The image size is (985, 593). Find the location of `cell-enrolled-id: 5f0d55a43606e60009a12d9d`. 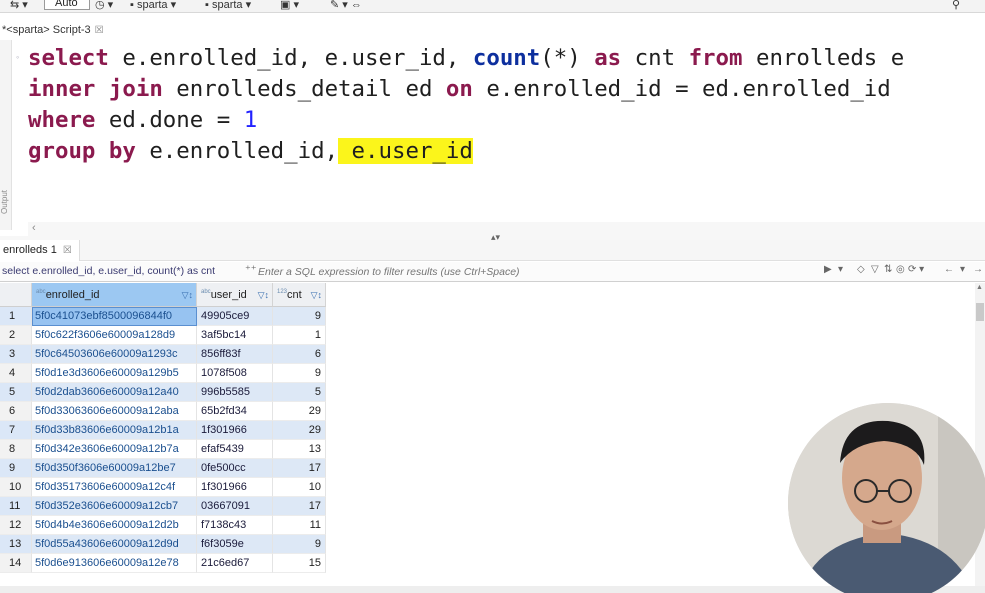

cell-enrolled-id: 5f0d55a43606e60009a12d9d is located at coordinates (114, 544).